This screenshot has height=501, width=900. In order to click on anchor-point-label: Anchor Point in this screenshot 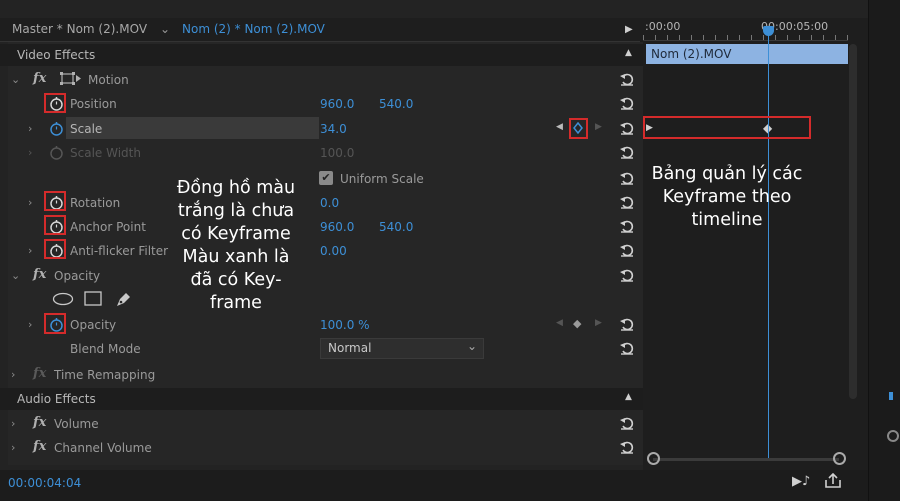, I will do `click(108, 227)`.